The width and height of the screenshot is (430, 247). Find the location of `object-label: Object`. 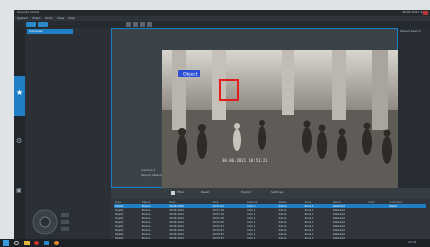

object-label: Object is located at coordinates (190, 75).